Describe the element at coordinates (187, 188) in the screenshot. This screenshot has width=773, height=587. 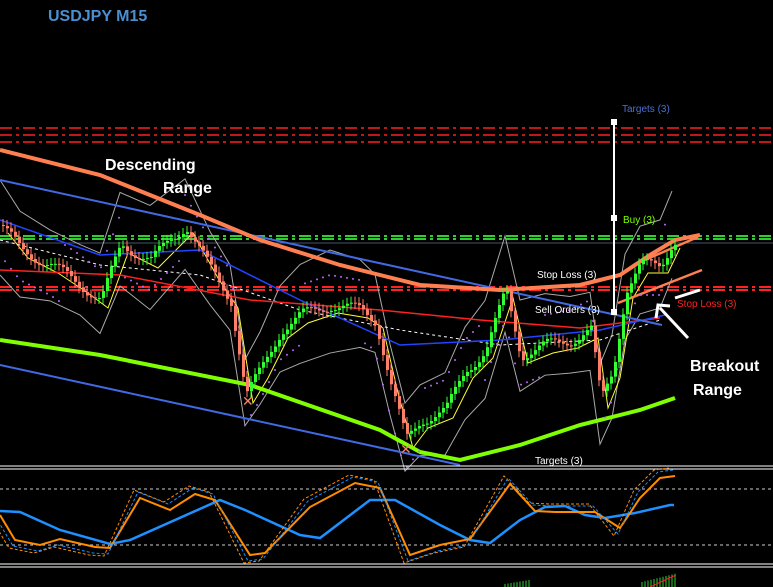
I see `annotation-range: Range` at that location.